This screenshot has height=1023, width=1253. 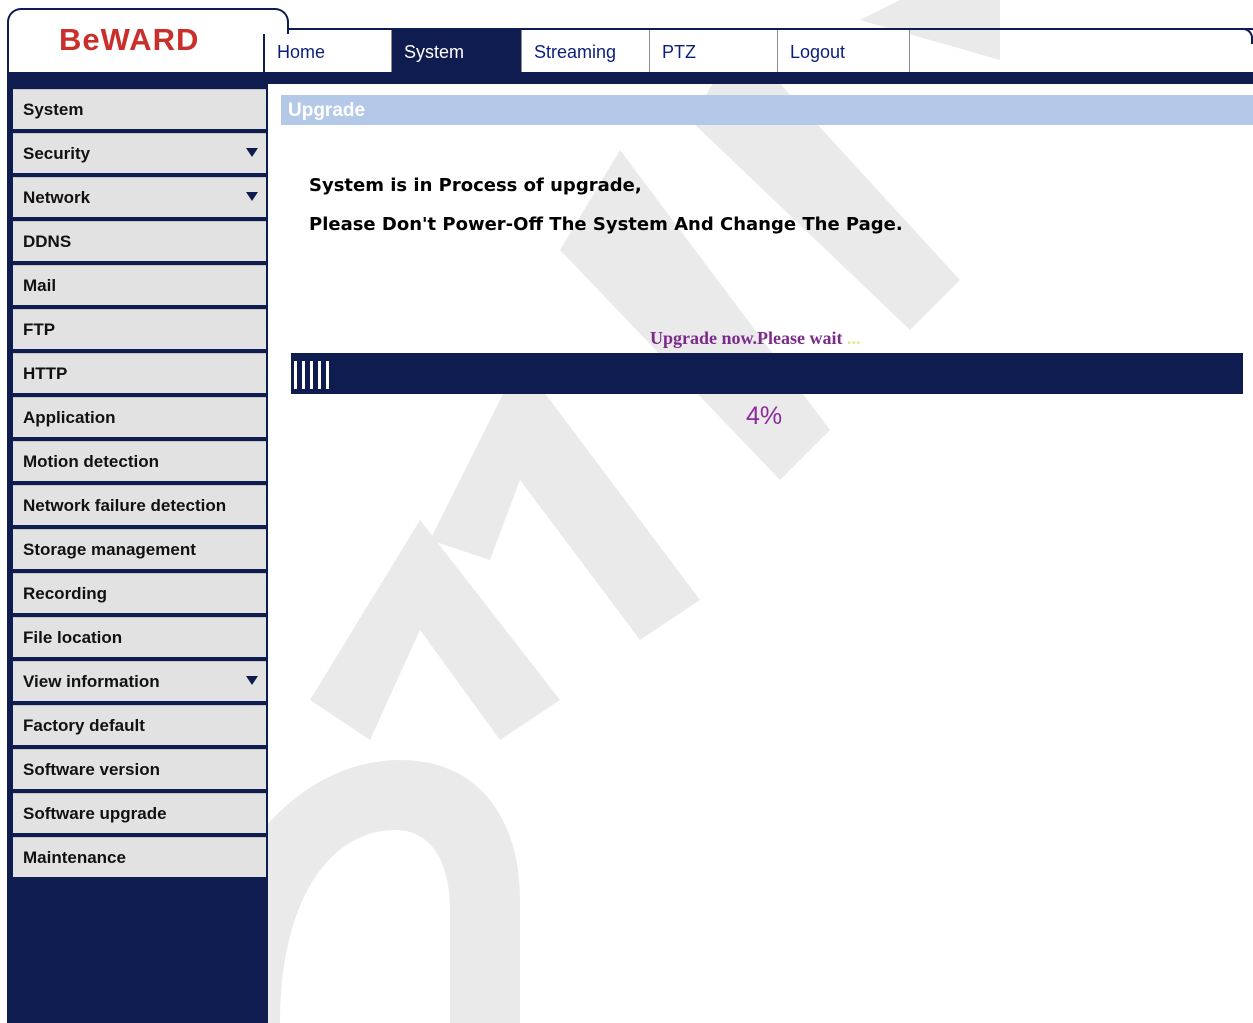 I want to click on sidebar-item-label: File location, so click(x=73, y=637).